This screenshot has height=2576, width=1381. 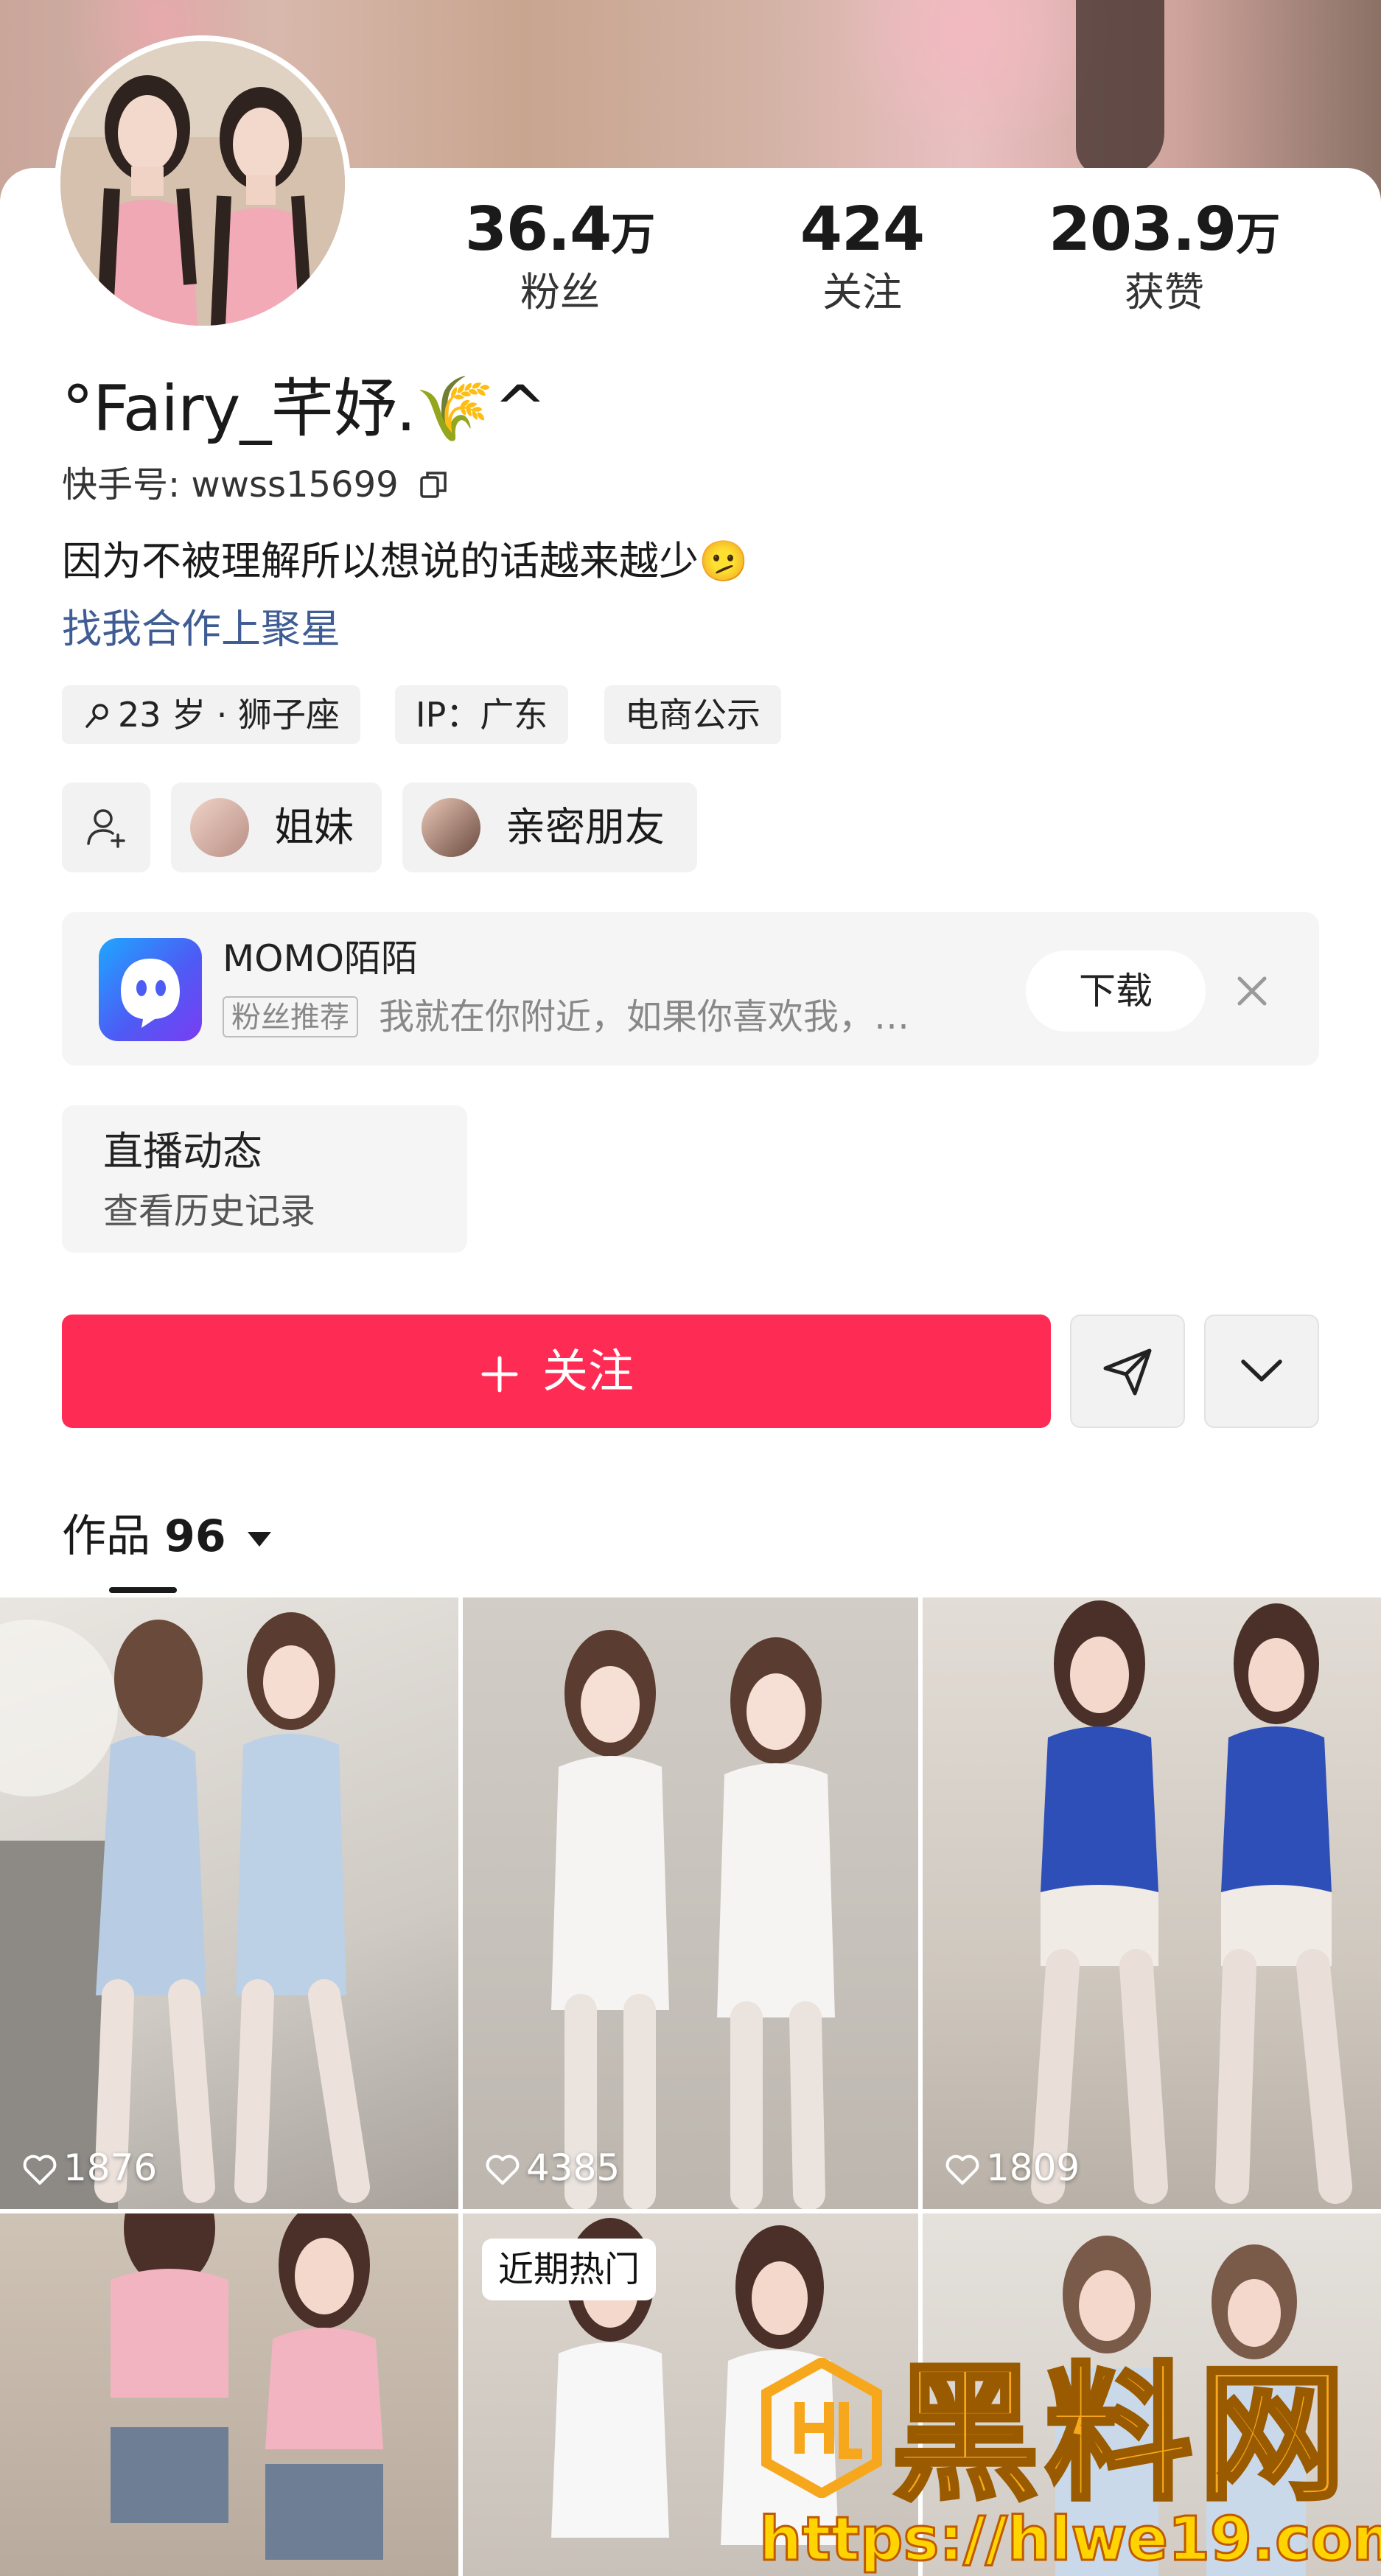 What do you see at coordinates (201, 629) in the screenshot?
I see `cooperation-link: 找我合作上聚星` at bounding box center [201, 629].